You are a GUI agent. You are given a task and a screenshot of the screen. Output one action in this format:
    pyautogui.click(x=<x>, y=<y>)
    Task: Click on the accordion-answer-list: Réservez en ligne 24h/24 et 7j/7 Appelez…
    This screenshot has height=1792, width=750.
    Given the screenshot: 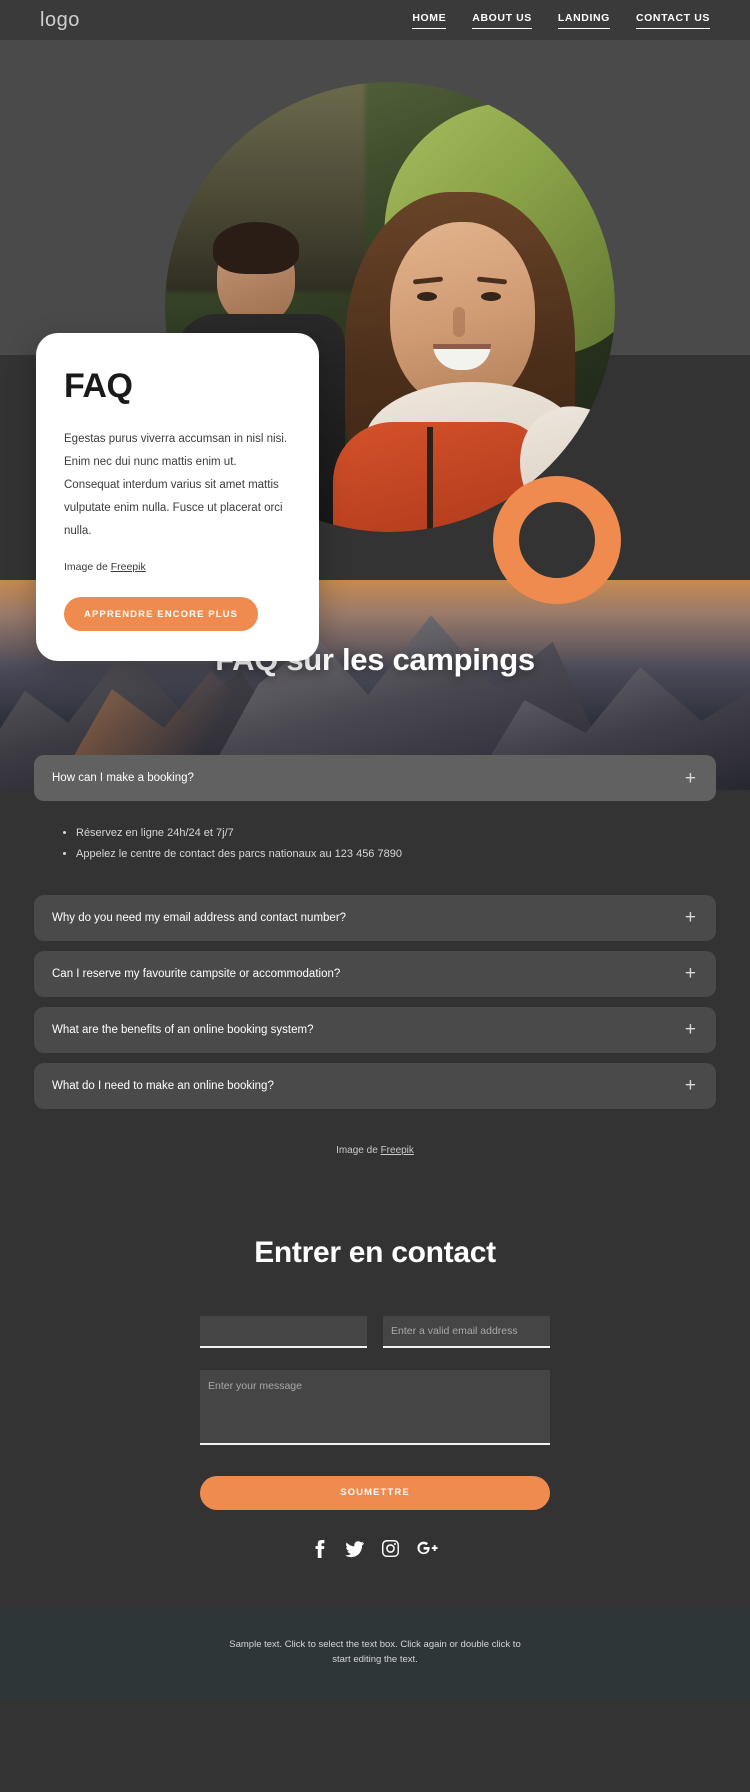 What is the action you would take?
    pyautogui.click(x=375, y=837)
    